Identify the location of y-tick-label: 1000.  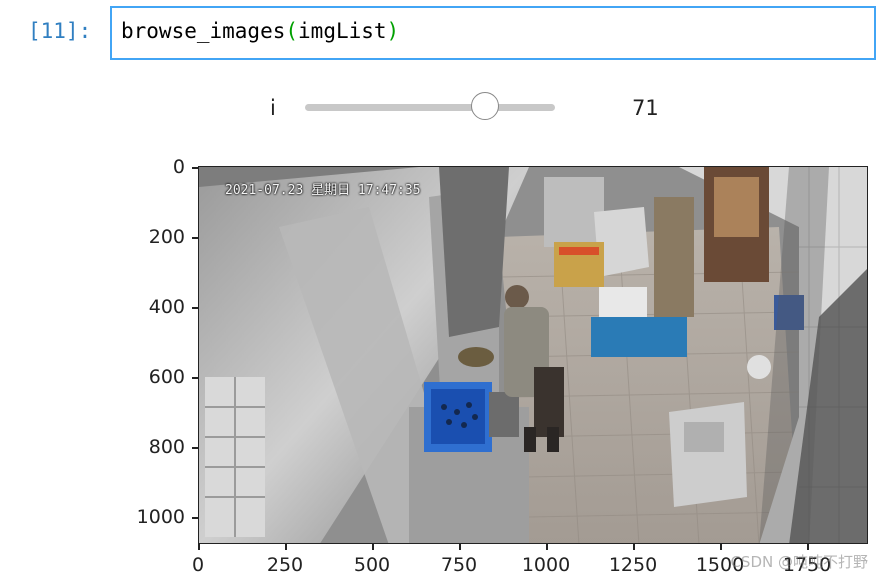
(160, 517).